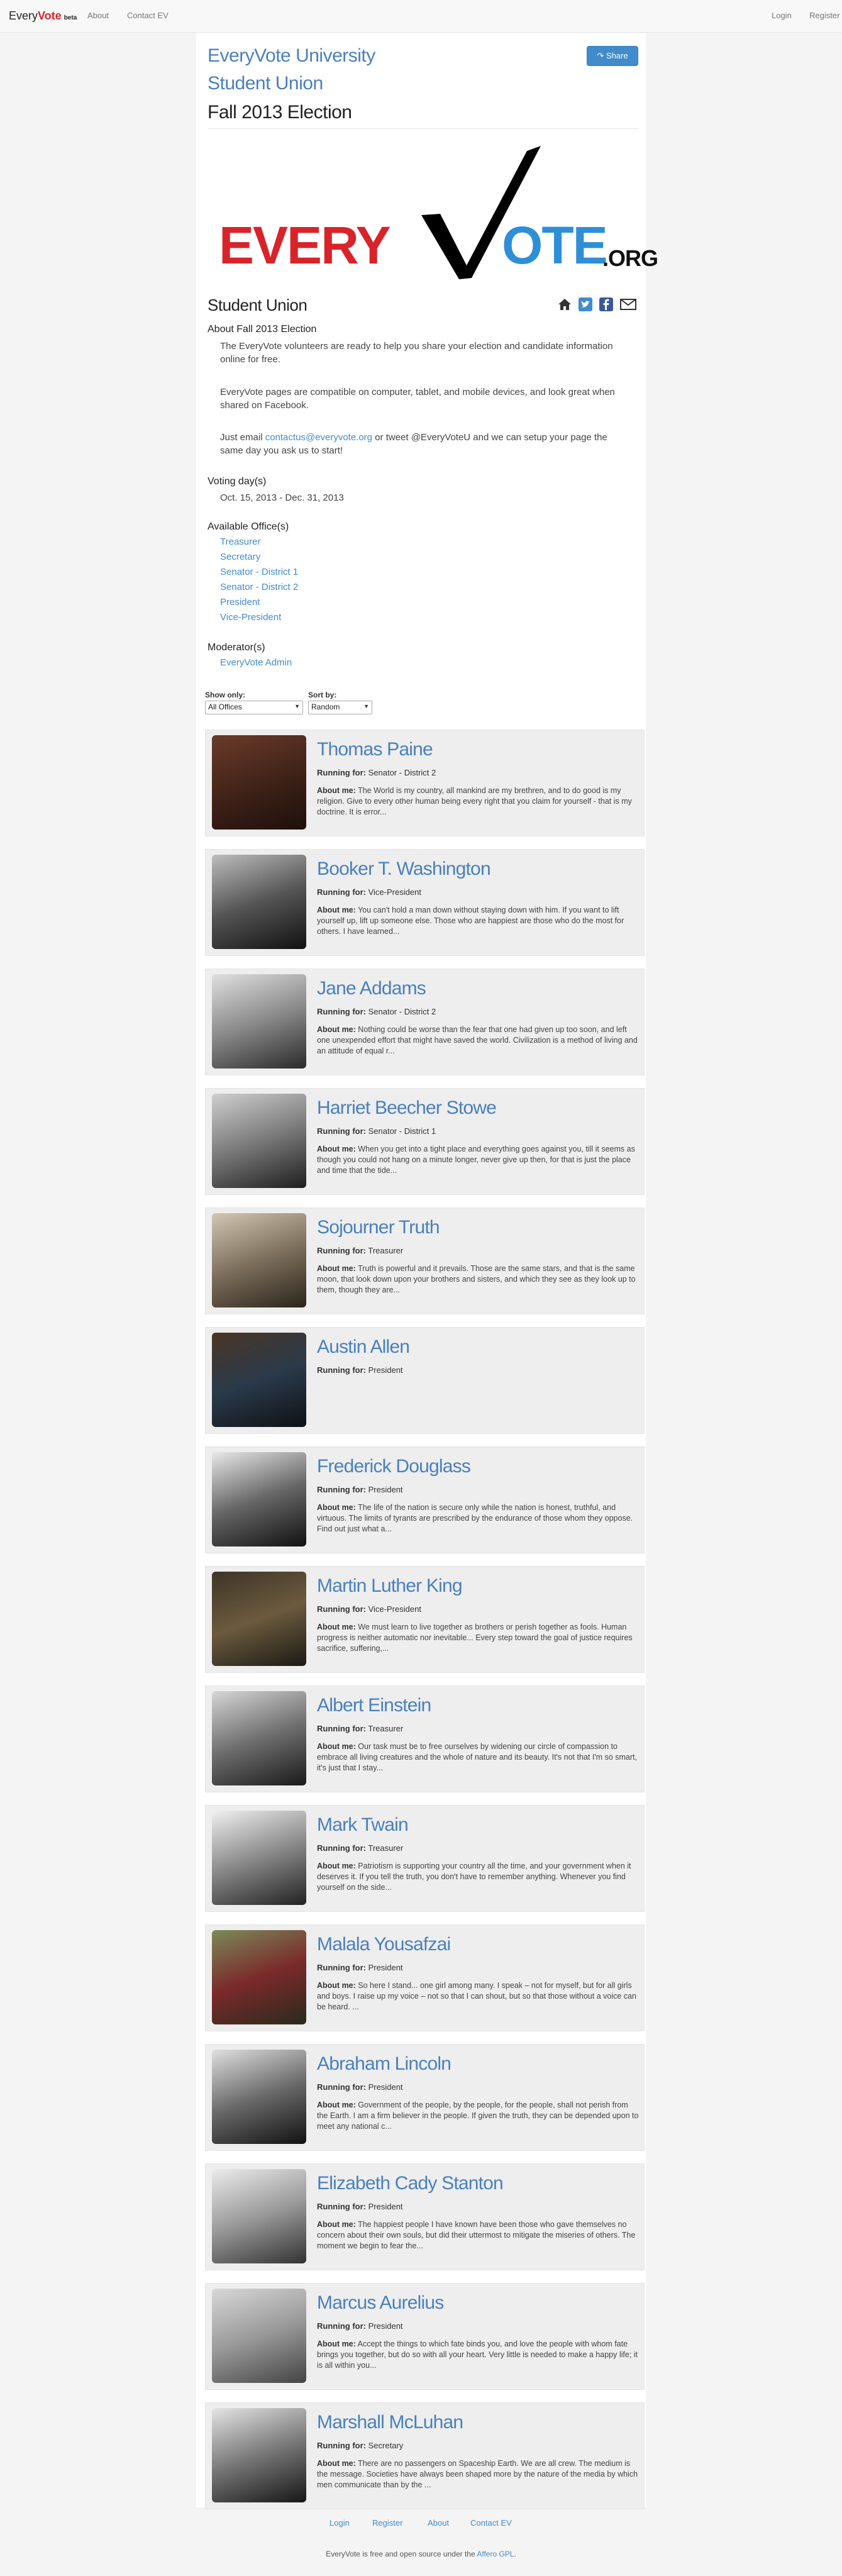 The image size is (842, 2576). I want to click on para3-pre: Just email, so click(242, 437).